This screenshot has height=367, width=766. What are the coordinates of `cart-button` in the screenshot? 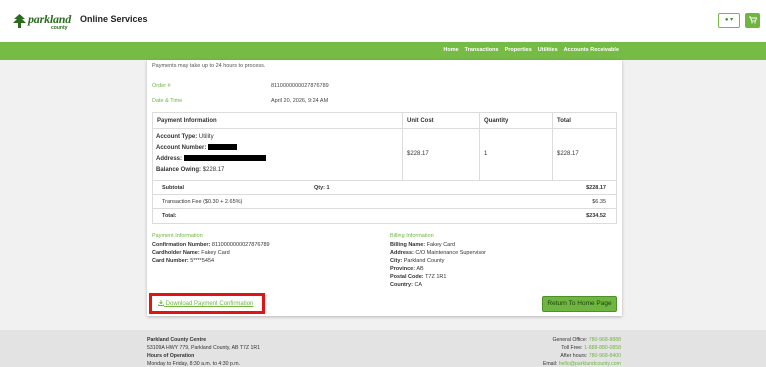 It's located at (752, 20).